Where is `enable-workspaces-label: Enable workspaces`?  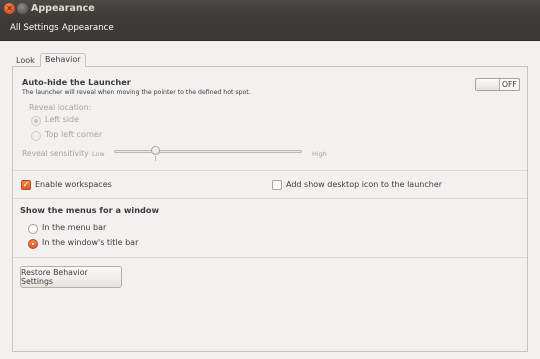 enable-workspaces-label: Enable workspaces is located at coordinates (73, 184).